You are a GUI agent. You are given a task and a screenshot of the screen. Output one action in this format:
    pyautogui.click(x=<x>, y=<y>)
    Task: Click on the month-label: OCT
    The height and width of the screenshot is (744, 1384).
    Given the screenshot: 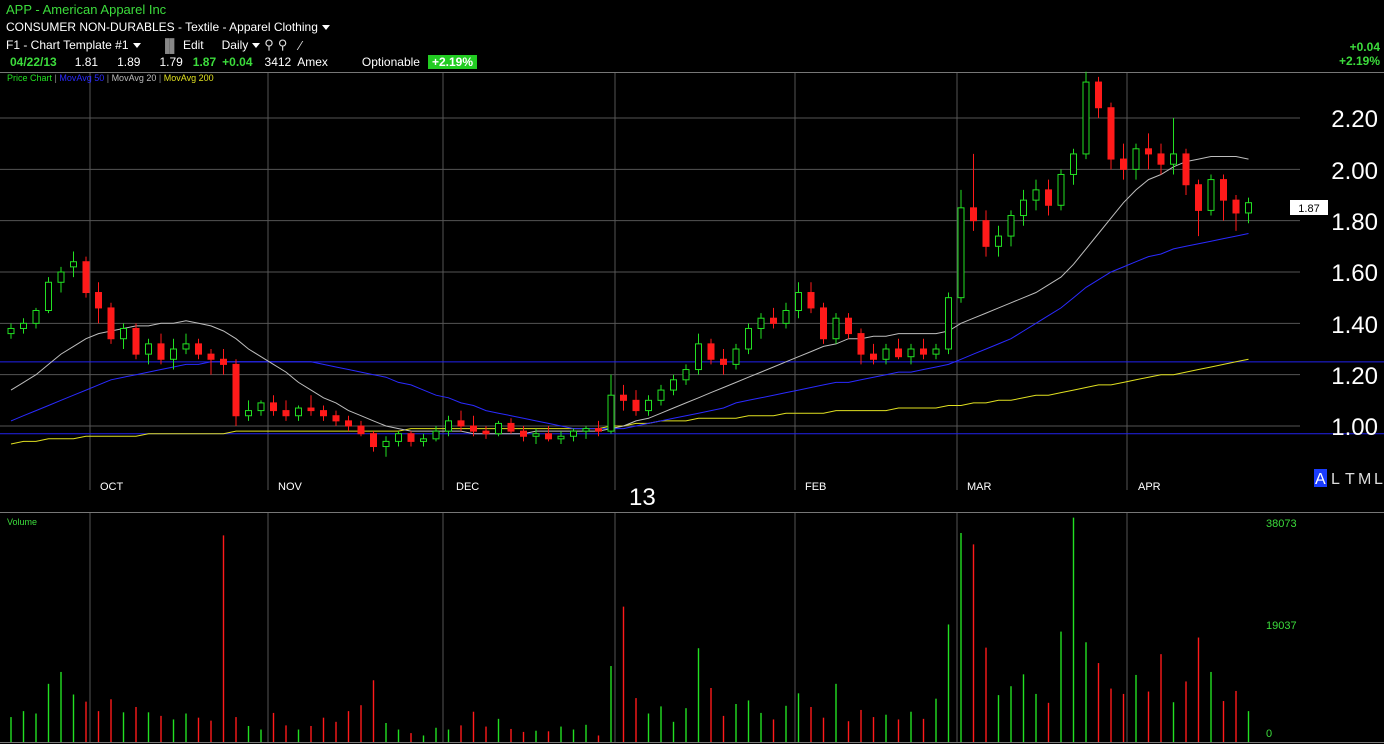 What is the action you would take?
    pyautogui.click(x=112, y=487)
    